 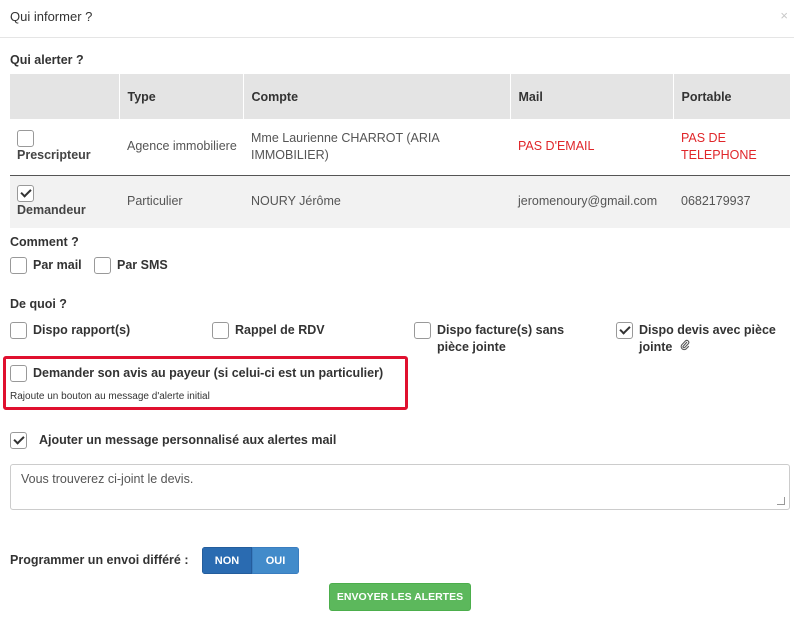 What do you see at coordinates (731, 201) in the screenshot?
I see `recipient-phone: 0682179937` at bounding box center [731, 201].